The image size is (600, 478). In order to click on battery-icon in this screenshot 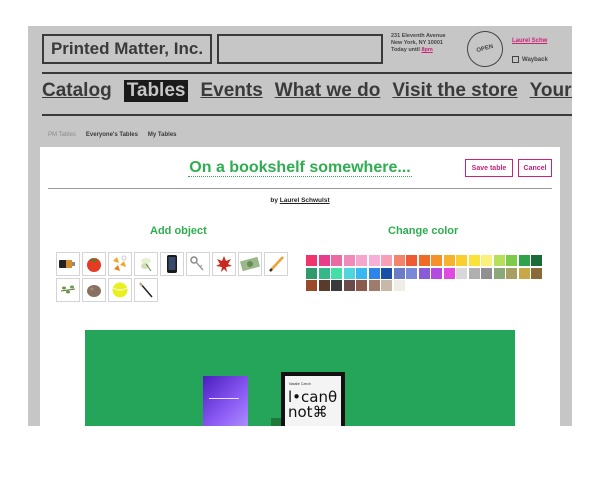, I will do `click(68, 264)`.